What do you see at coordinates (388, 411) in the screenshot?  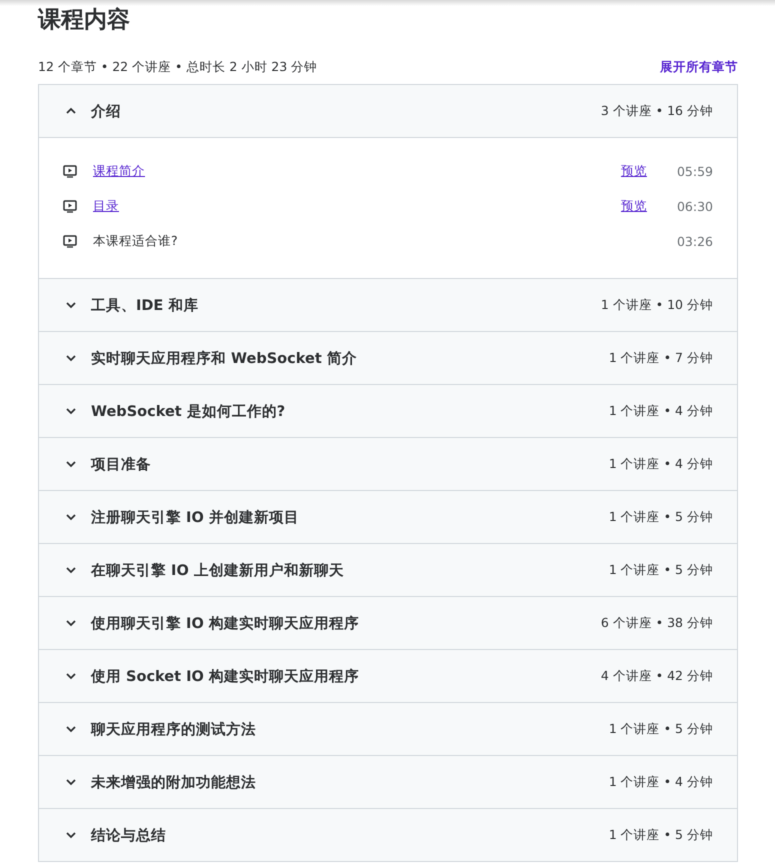 I see `section-header: WebSocket 是如何工作的? 1 个讲座 • 4 分钟` at bounding box center [388, 411].